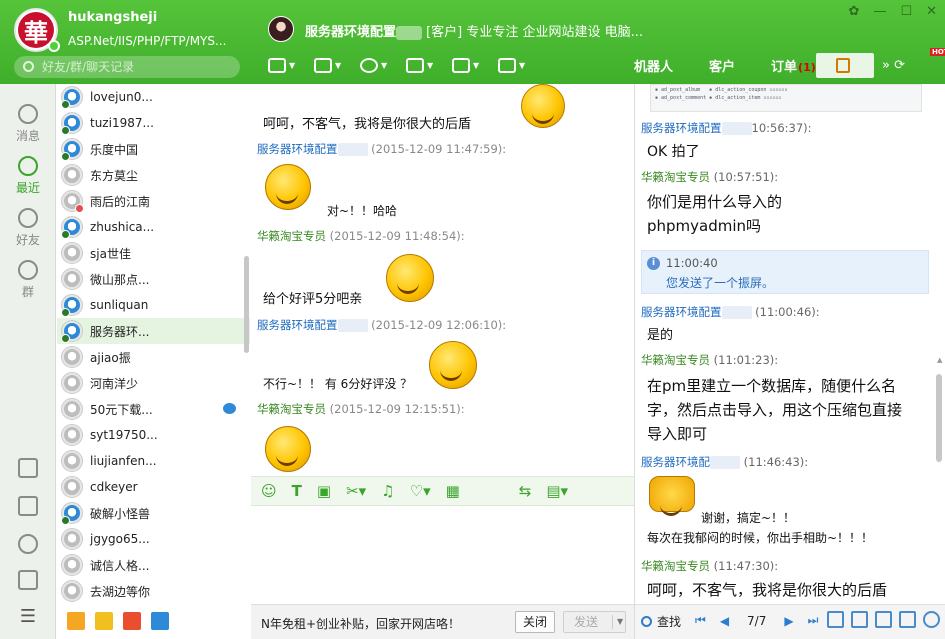 The width and height of the screenshot is (945, 639). Describe the element at coordinates (153, 513) in the screenshot. I see `contact-item: 破解小怪兽` at that location.